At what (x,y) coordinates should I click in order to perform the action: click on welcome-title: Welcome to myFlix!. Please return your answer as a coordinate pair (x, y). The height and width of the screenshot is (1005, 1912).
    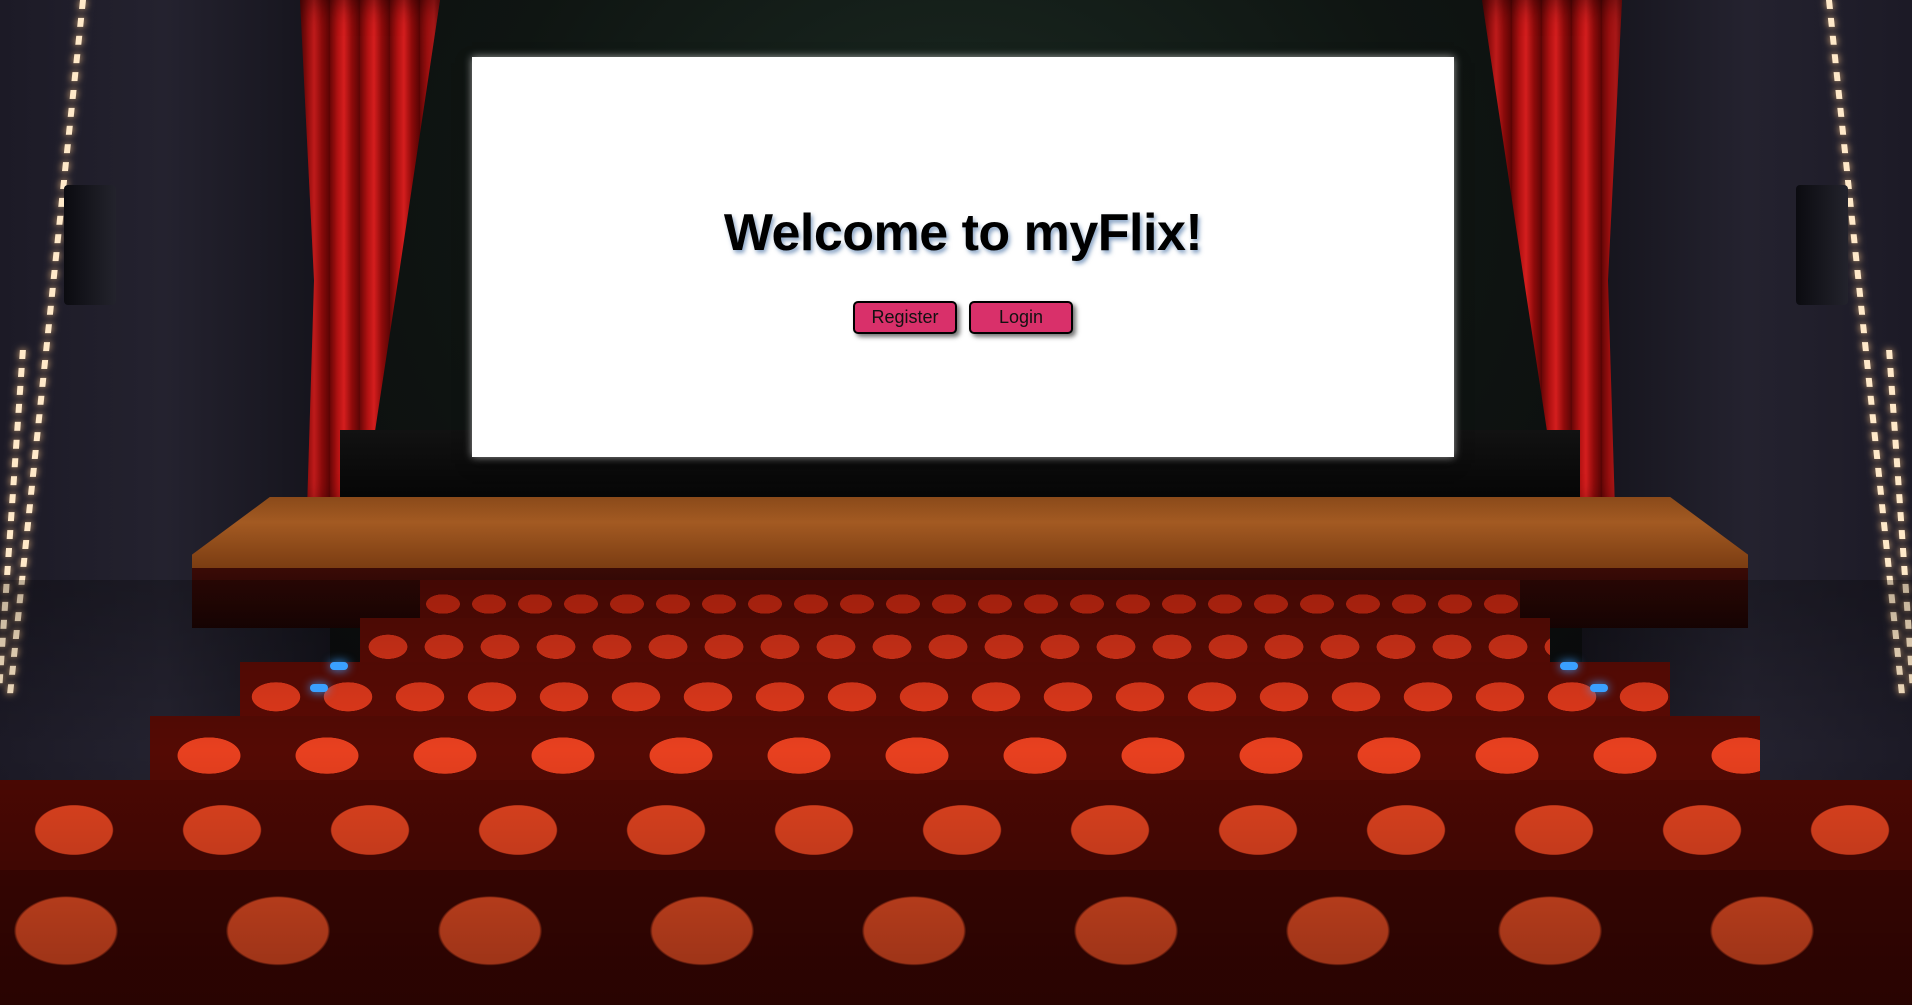
    Looking at the image, I should click on (963, 233).